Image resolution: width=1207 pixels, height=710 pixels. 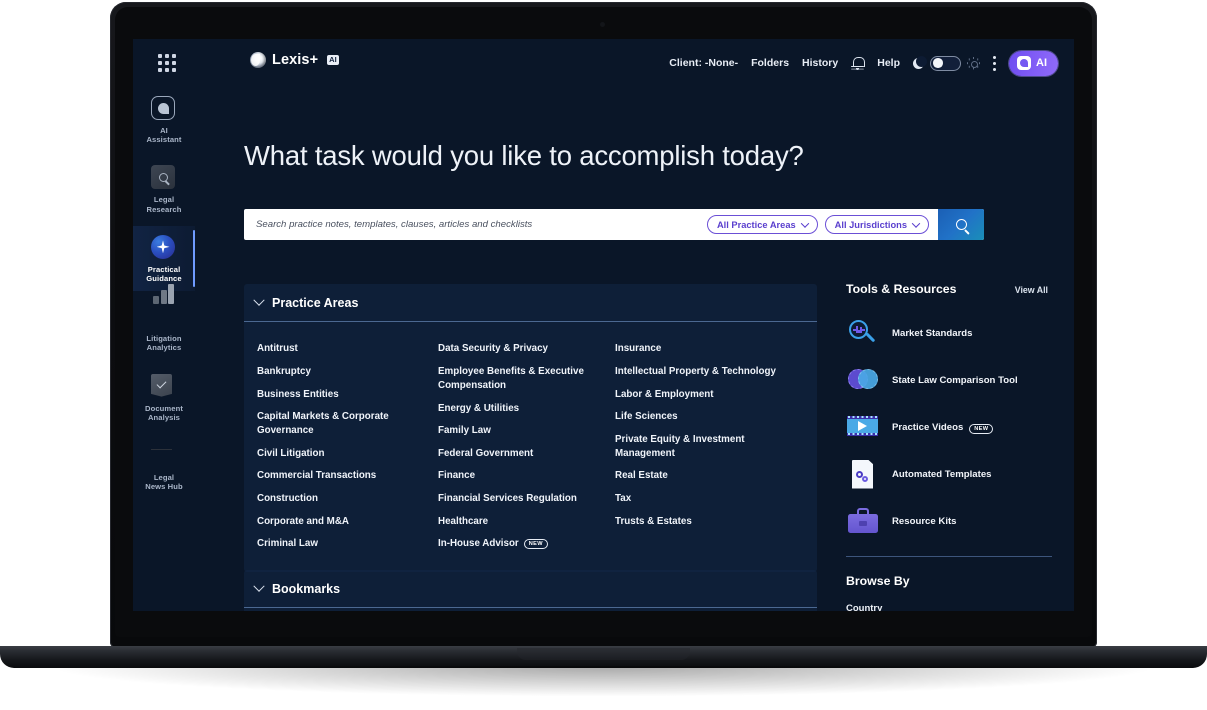 I want to click on browse-by-item-country: Country, so click(x=960, y=607).